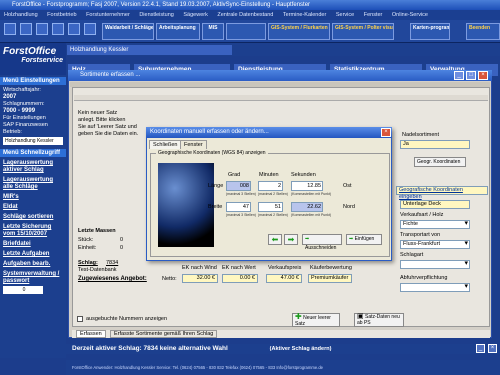  What do you see at coordinates (363, 31) in the screenshot?
I see `gis-polter-button: GIS-System / Polter visualisieren` at bounding box center [363, 31].